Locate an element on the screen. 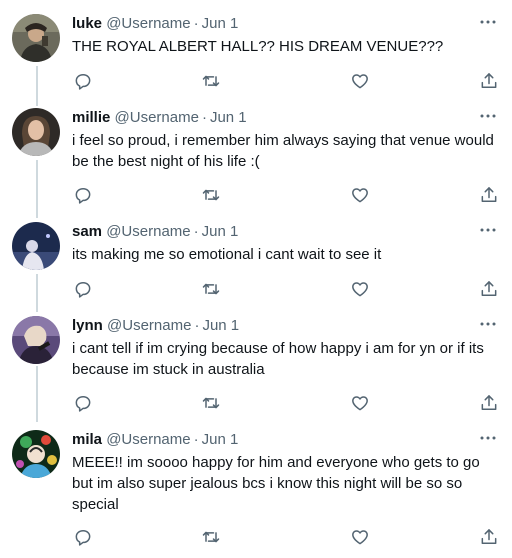 This screenshot has width=512, height=558. tweet-header: luke @Username · Jun 1 is located at coordinates (155, 24).